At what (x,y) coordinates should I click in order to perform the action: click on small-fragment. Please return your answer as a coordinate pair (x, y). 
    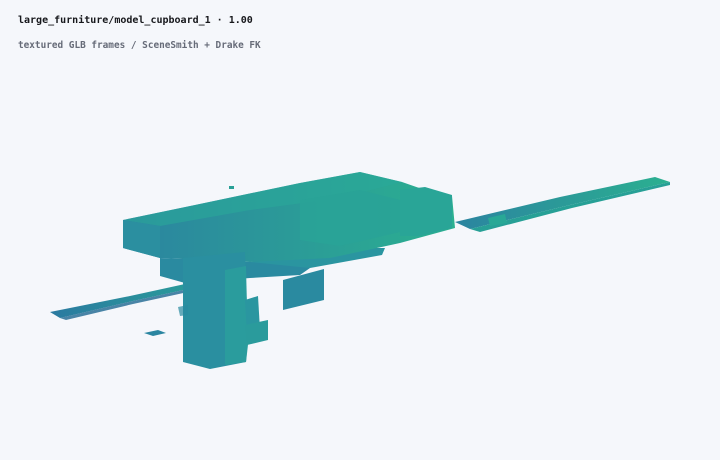
    Looking at the image, I should click on (155, 333).